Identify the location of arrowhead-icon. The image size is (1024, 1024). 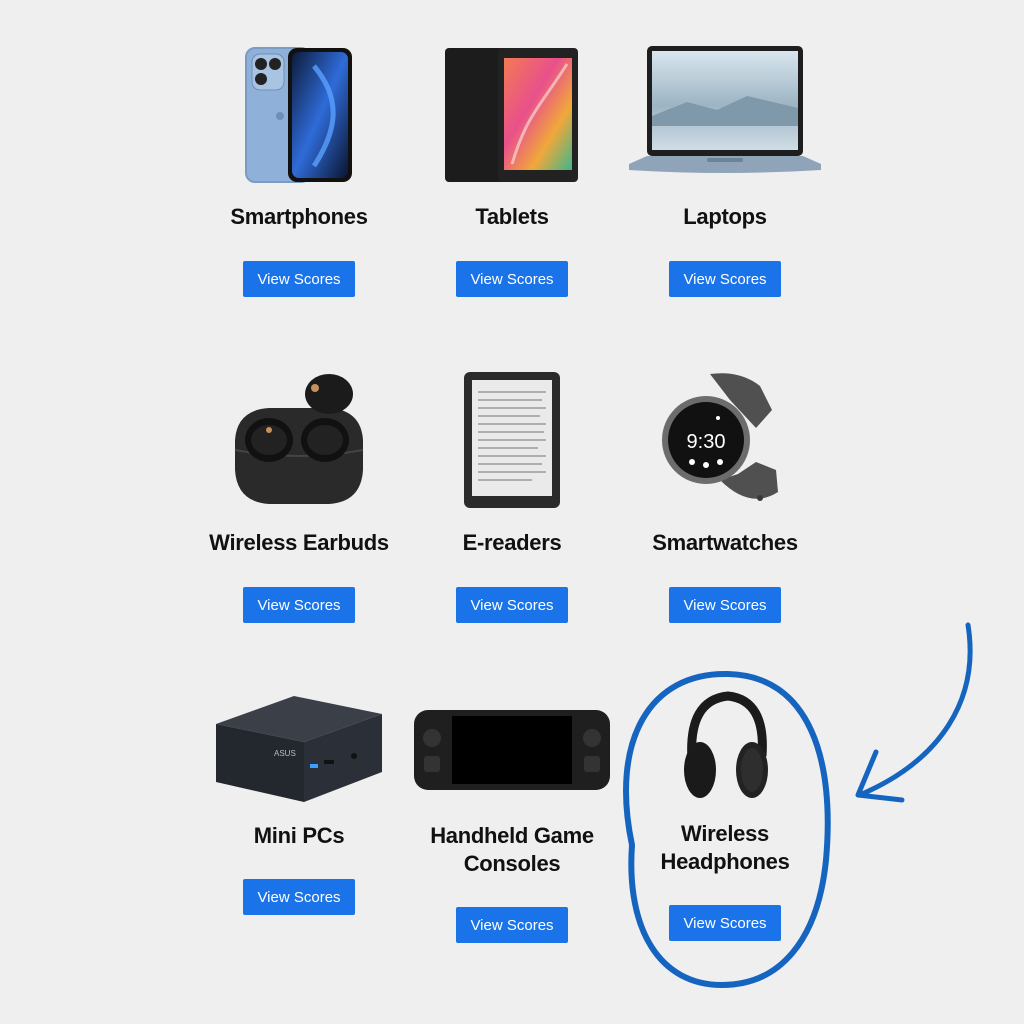
(880, 776).